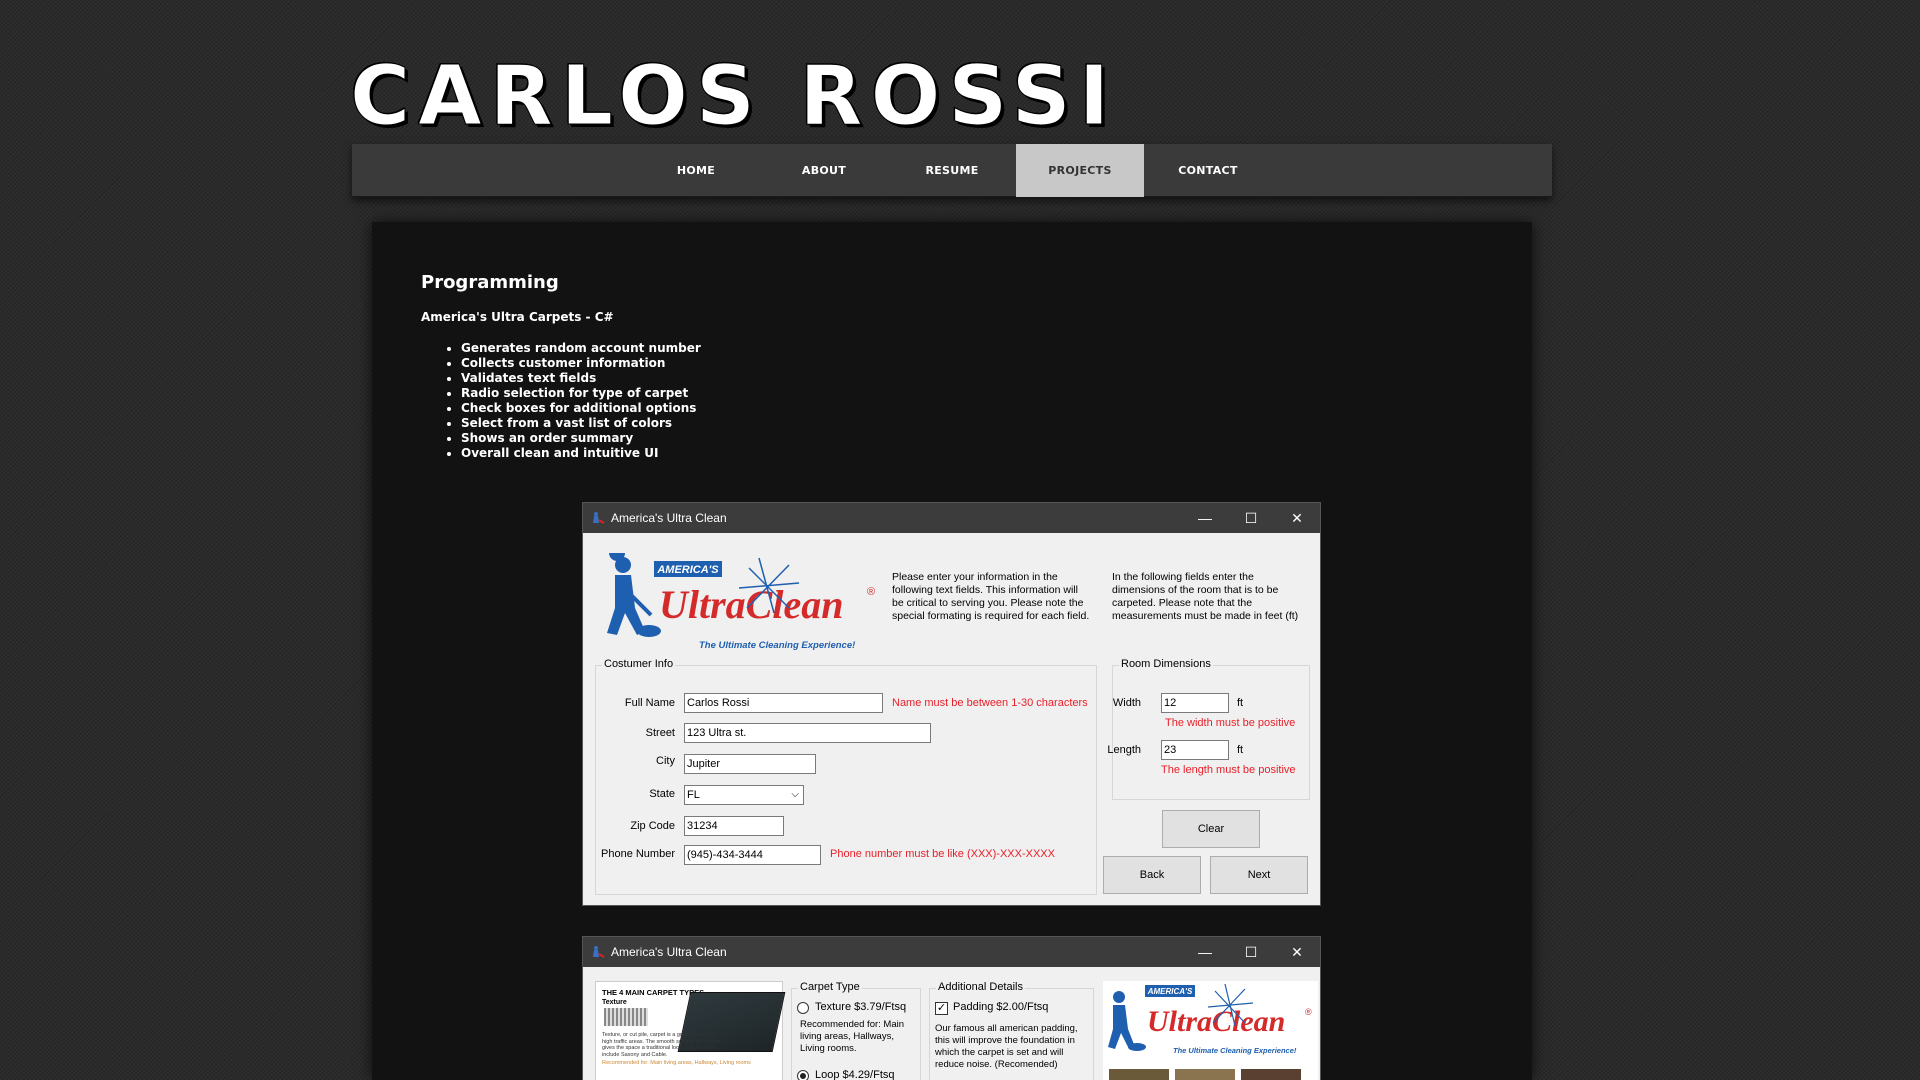  Describe the element at coordinates (1166, 664) in the screenshot. I see `group-title: Room Dimensions` at that location.